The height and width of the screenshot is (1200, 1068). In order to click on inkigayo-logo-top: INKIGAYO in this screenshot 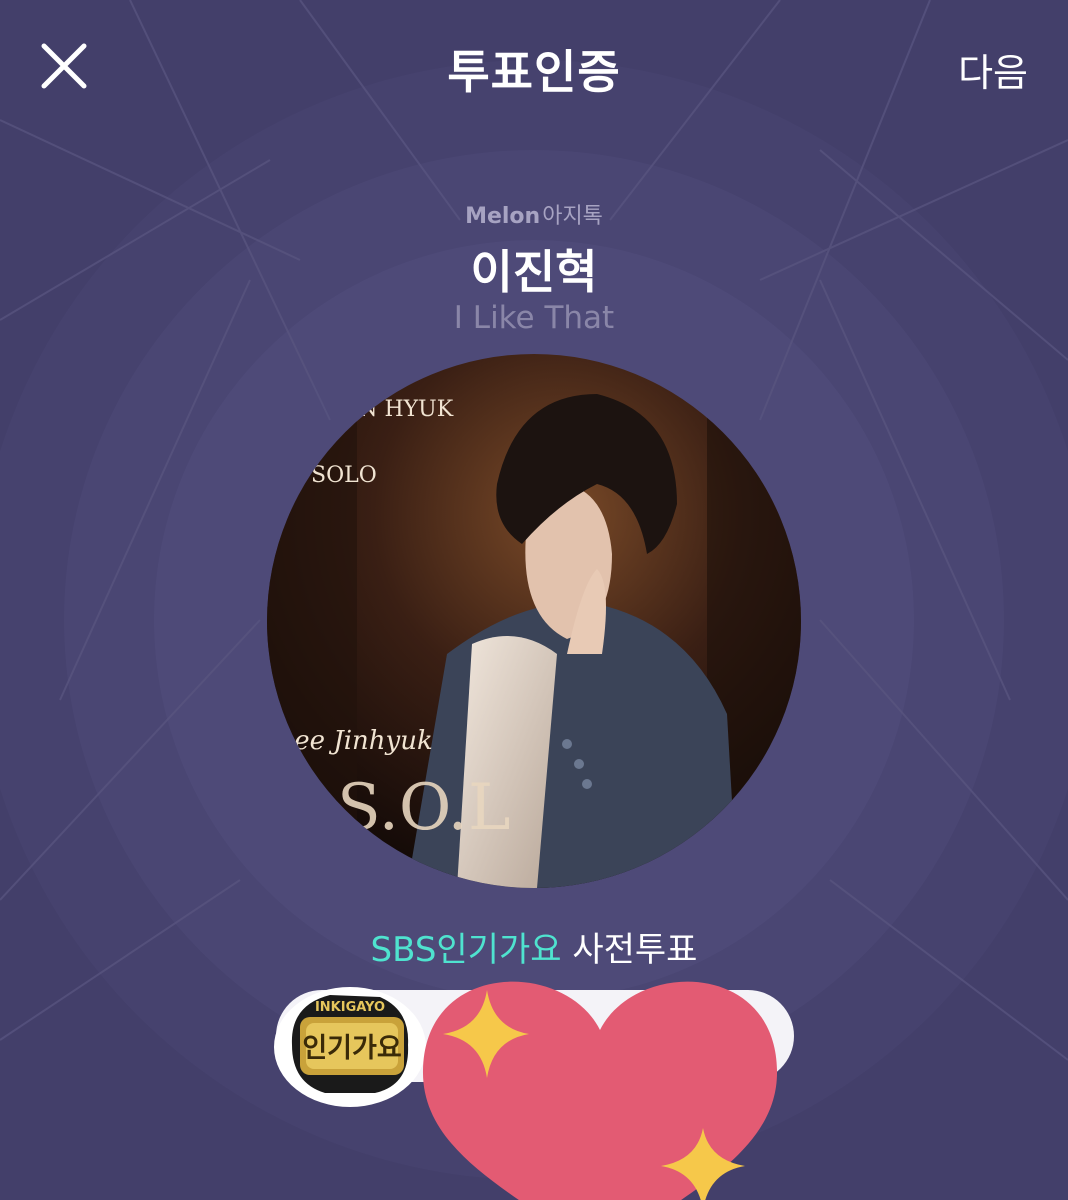, I will do `click(350, 1007)`.